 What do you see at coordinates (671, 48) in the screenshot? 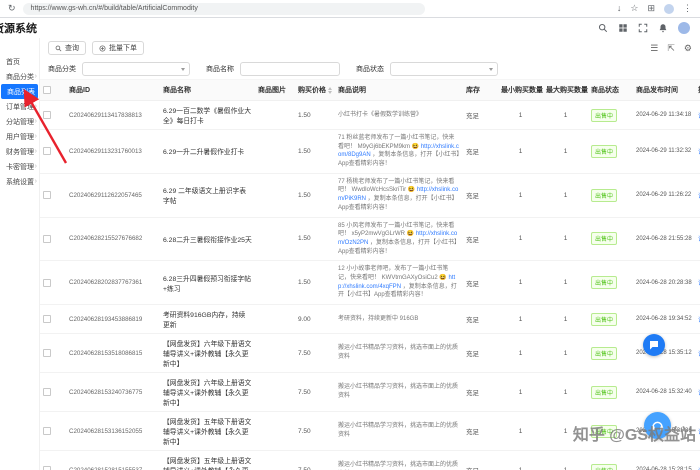
I see `expand-icon: ⇱` at bounding box center [671, 48].